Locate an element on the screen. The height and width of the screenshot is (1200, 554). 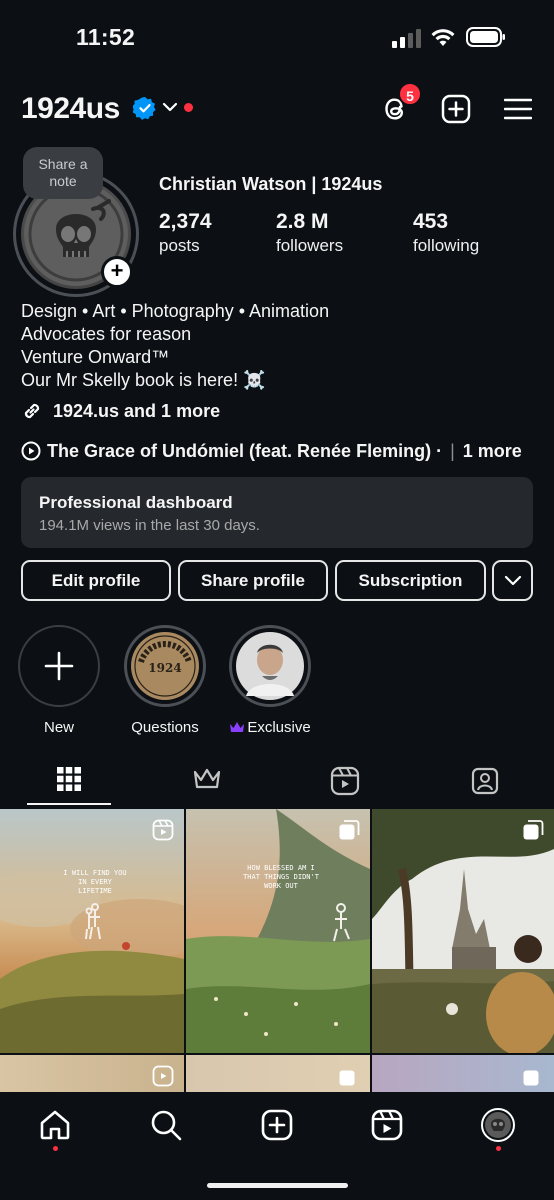
highlight-label: Exclusive is located at coordinates (279, 727).